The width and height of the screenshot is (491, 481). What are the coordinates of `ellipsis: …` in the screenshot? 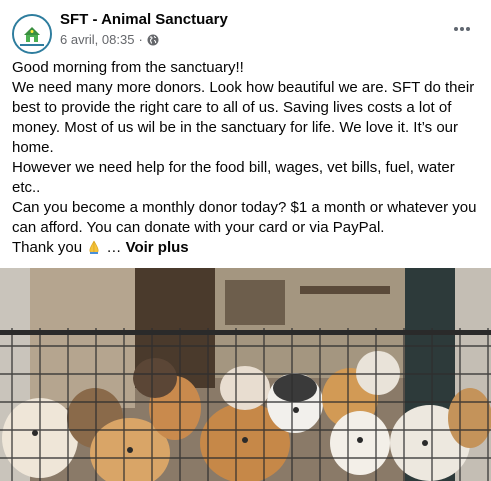 It's located at (114, 247).